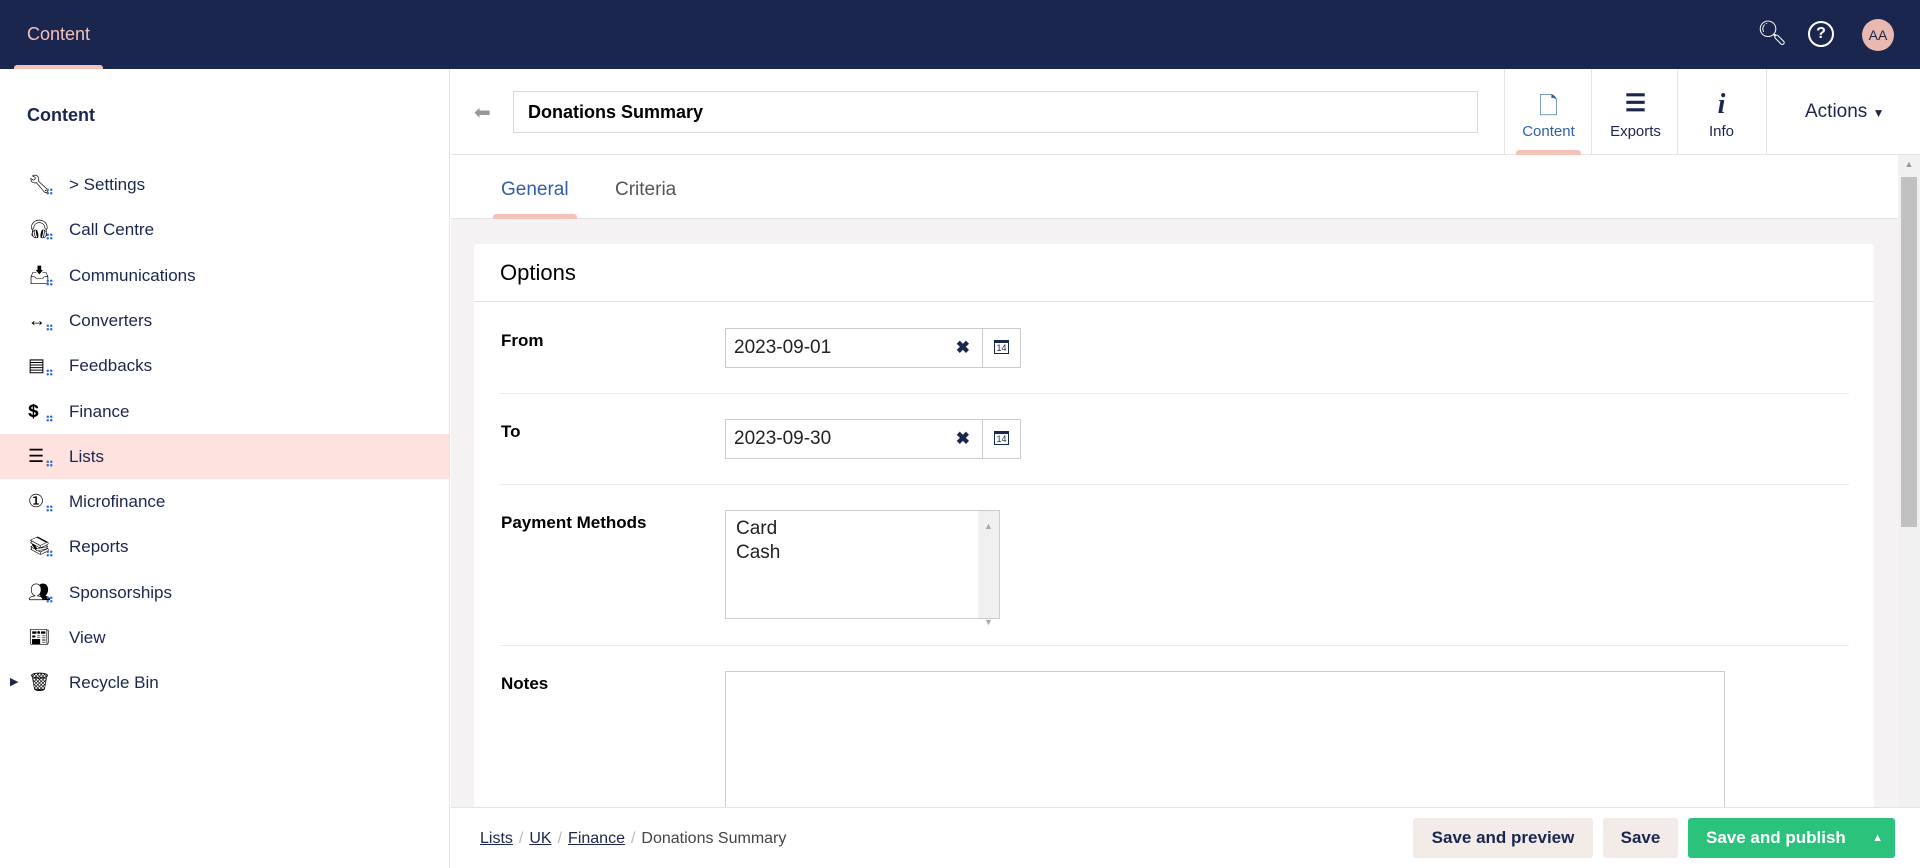 Image resolution: width=1920 pixels, height=868 pixels. What do you see at coordinates (862, 553) in the screenshot?
I see `listbox-option: Cash` at bounding box center [862, 553].